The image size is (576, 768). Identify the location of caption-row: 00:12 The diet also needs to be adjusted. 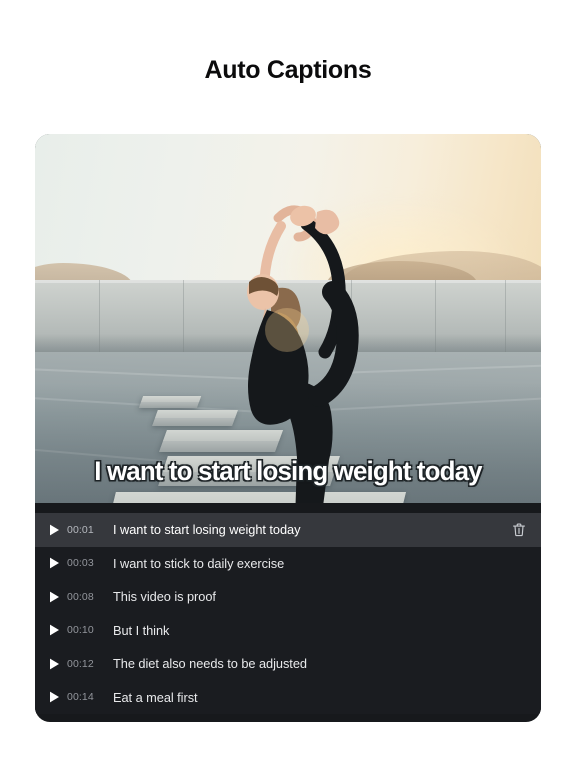
(288, 664).